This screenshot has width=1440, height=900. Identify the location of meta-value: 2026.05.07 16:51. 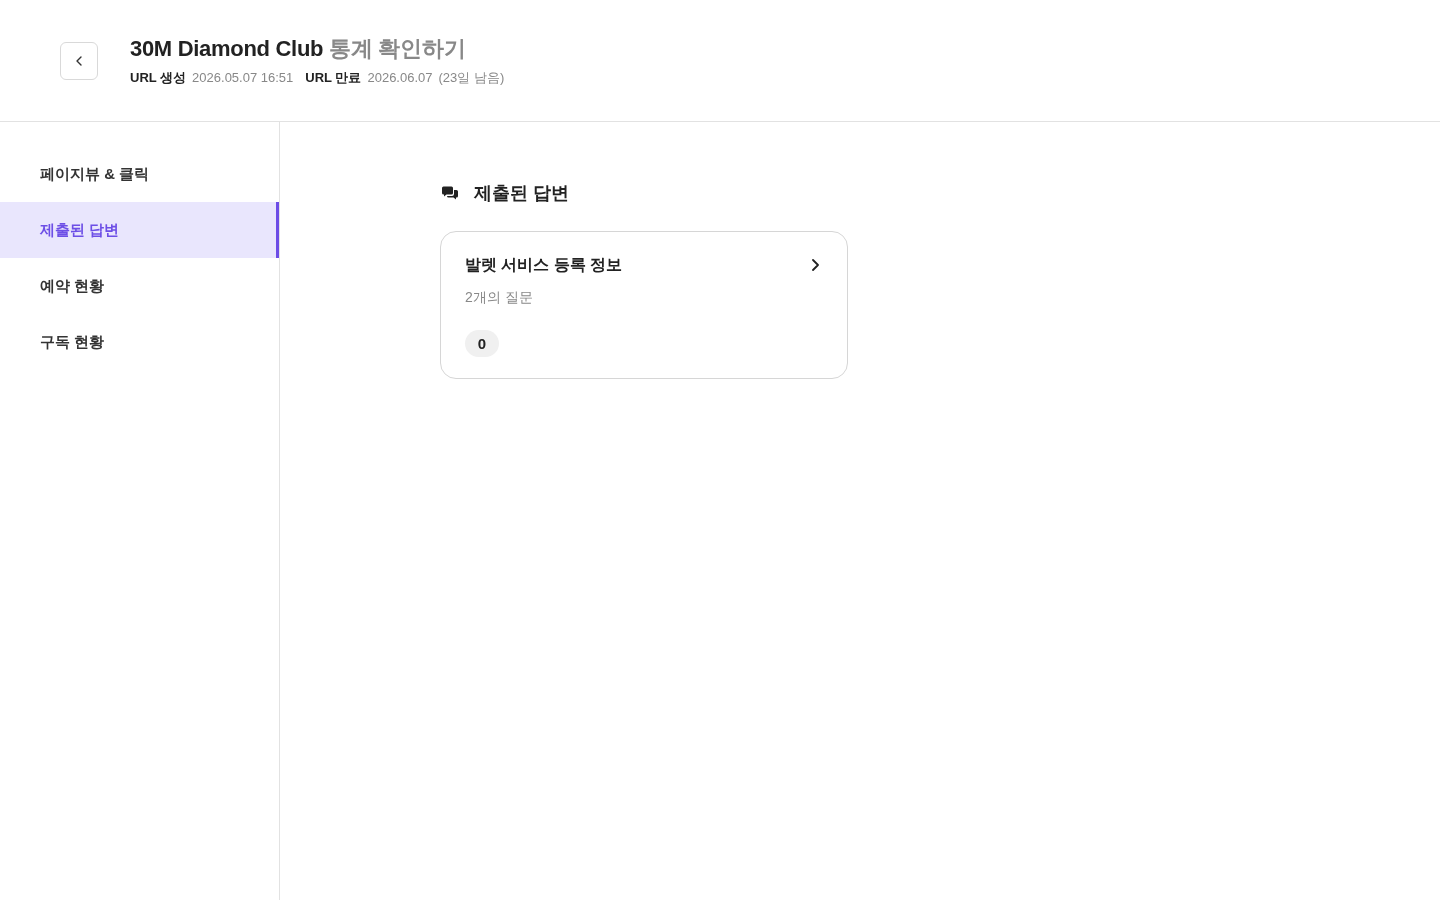
(243, 77).